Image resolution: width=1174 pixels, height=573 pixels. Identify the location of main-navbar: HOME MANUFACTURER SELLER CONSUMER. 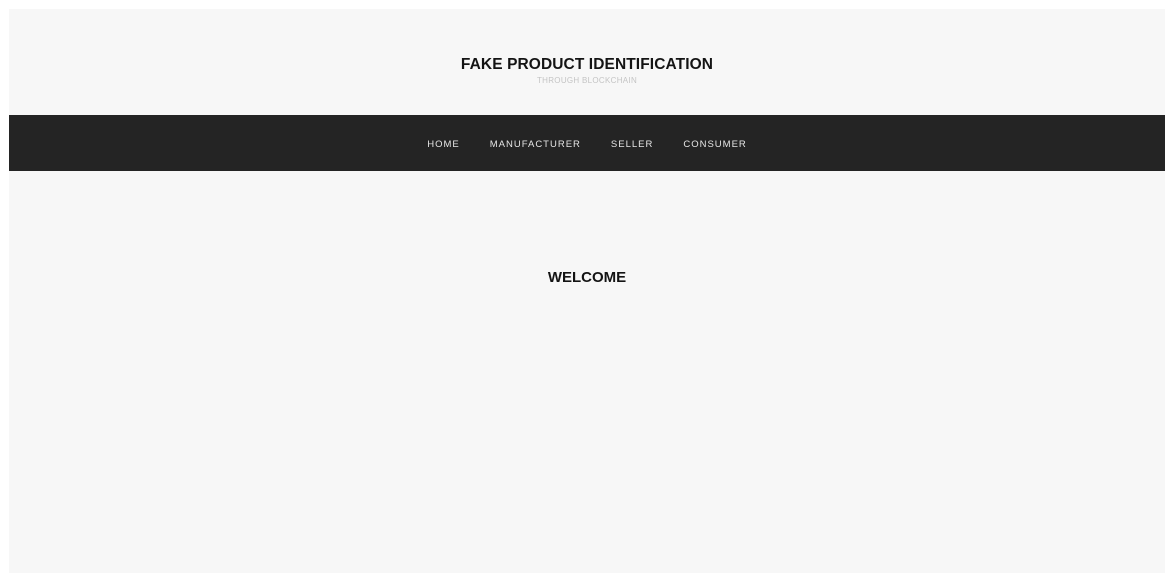
(587, 143).